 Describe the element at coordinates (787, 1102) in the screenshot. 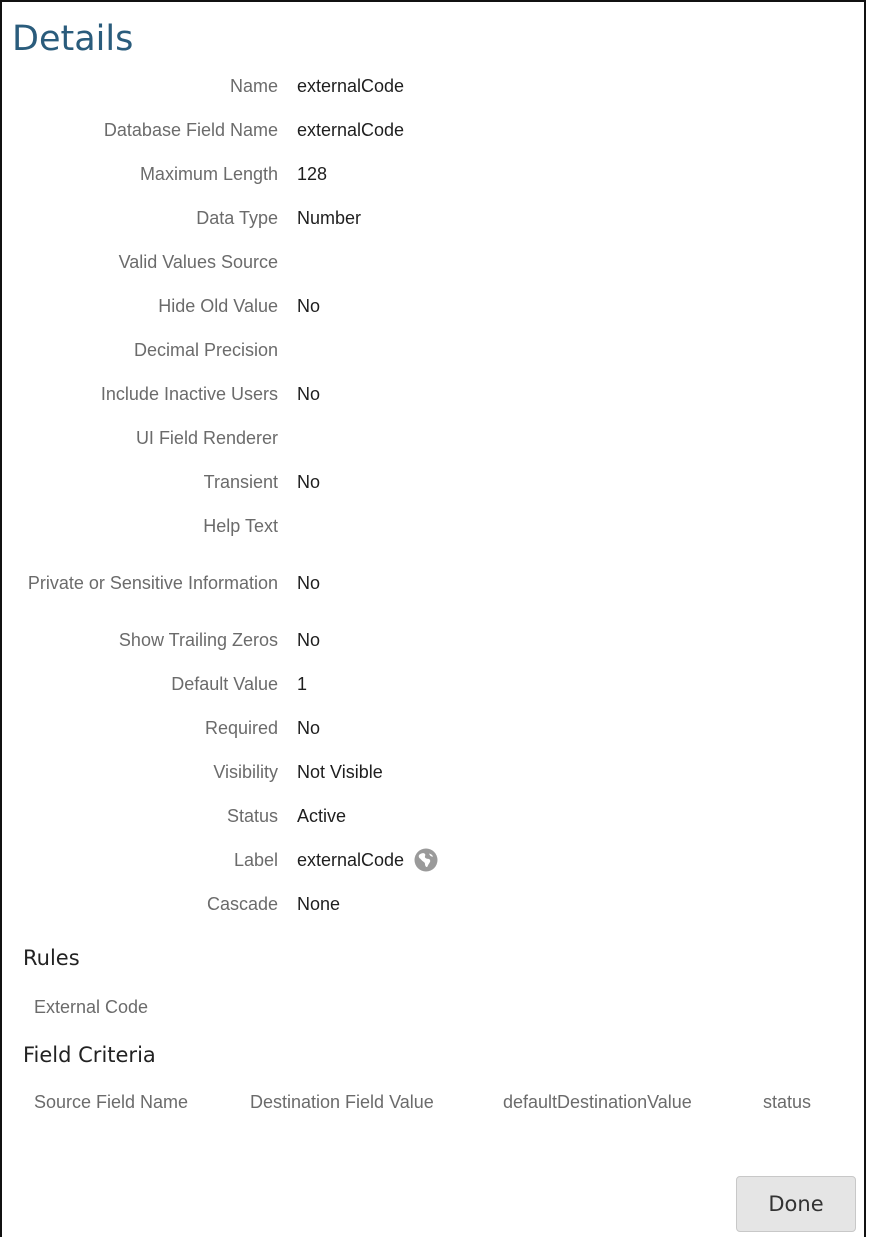

I see `column-header-status: status` at that location.